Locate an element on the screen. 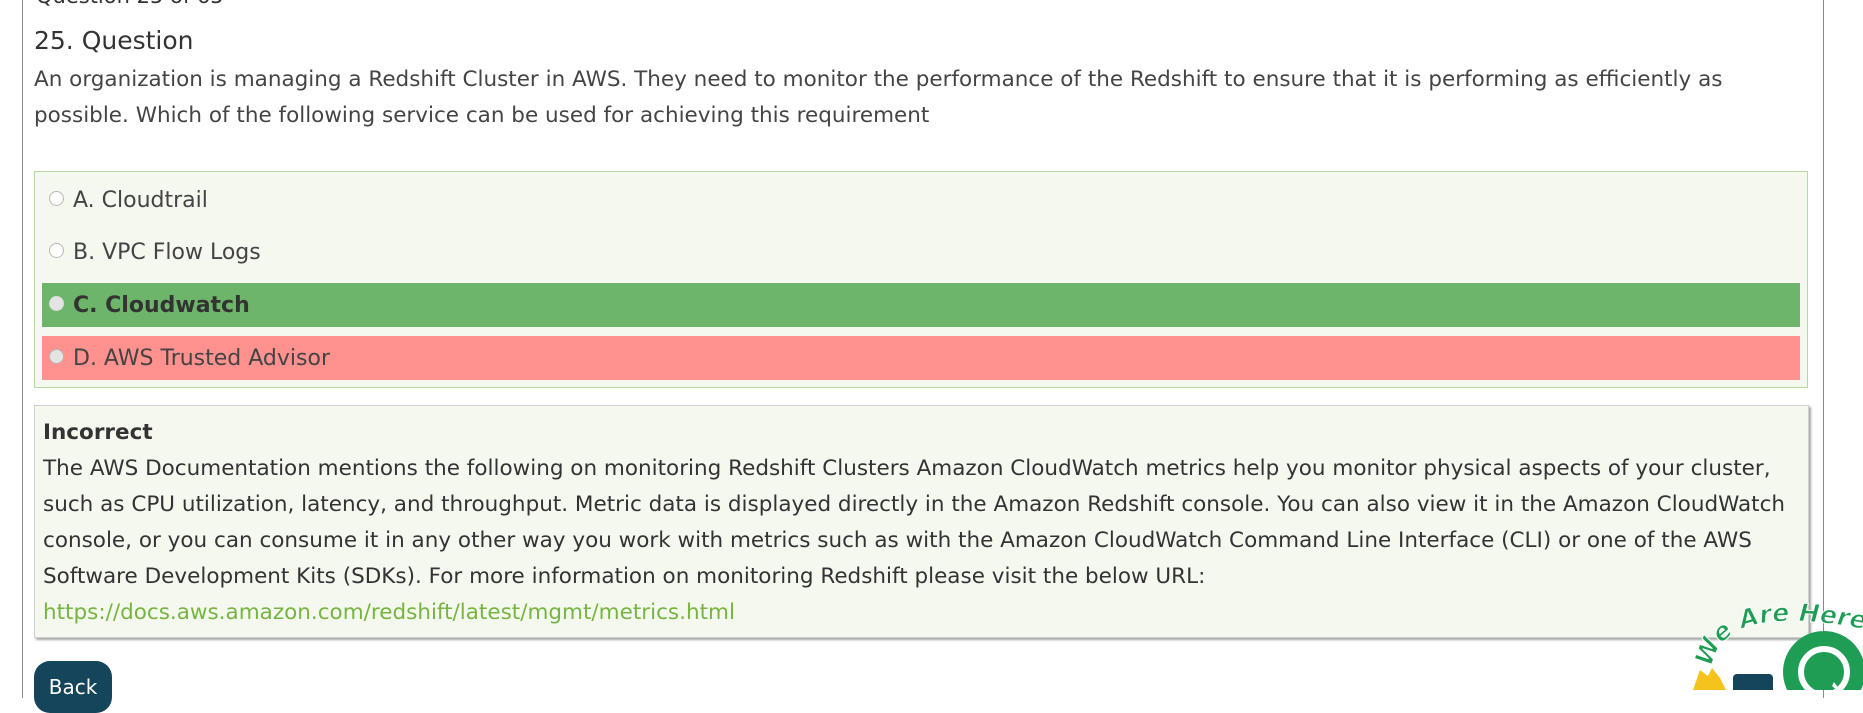  option-label: B. VPC Flow Logs is located at coordinates (167, 252).